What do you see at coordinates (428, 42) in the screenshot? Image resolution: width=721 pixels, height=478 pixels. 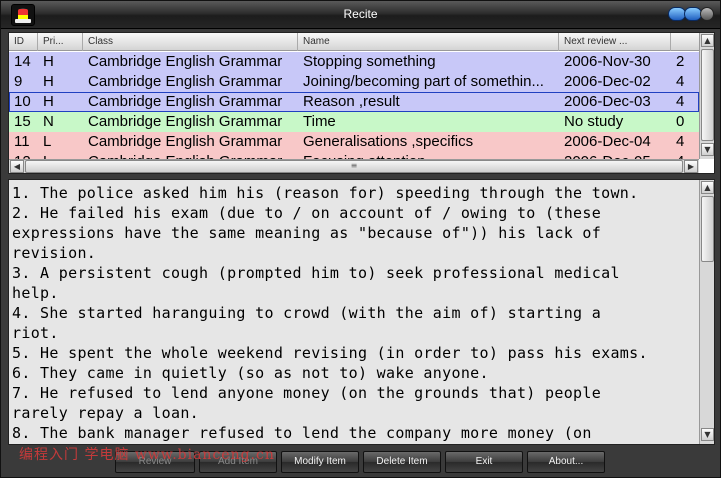 I see `column-header-name: Name` at bounding box center [428, 42].